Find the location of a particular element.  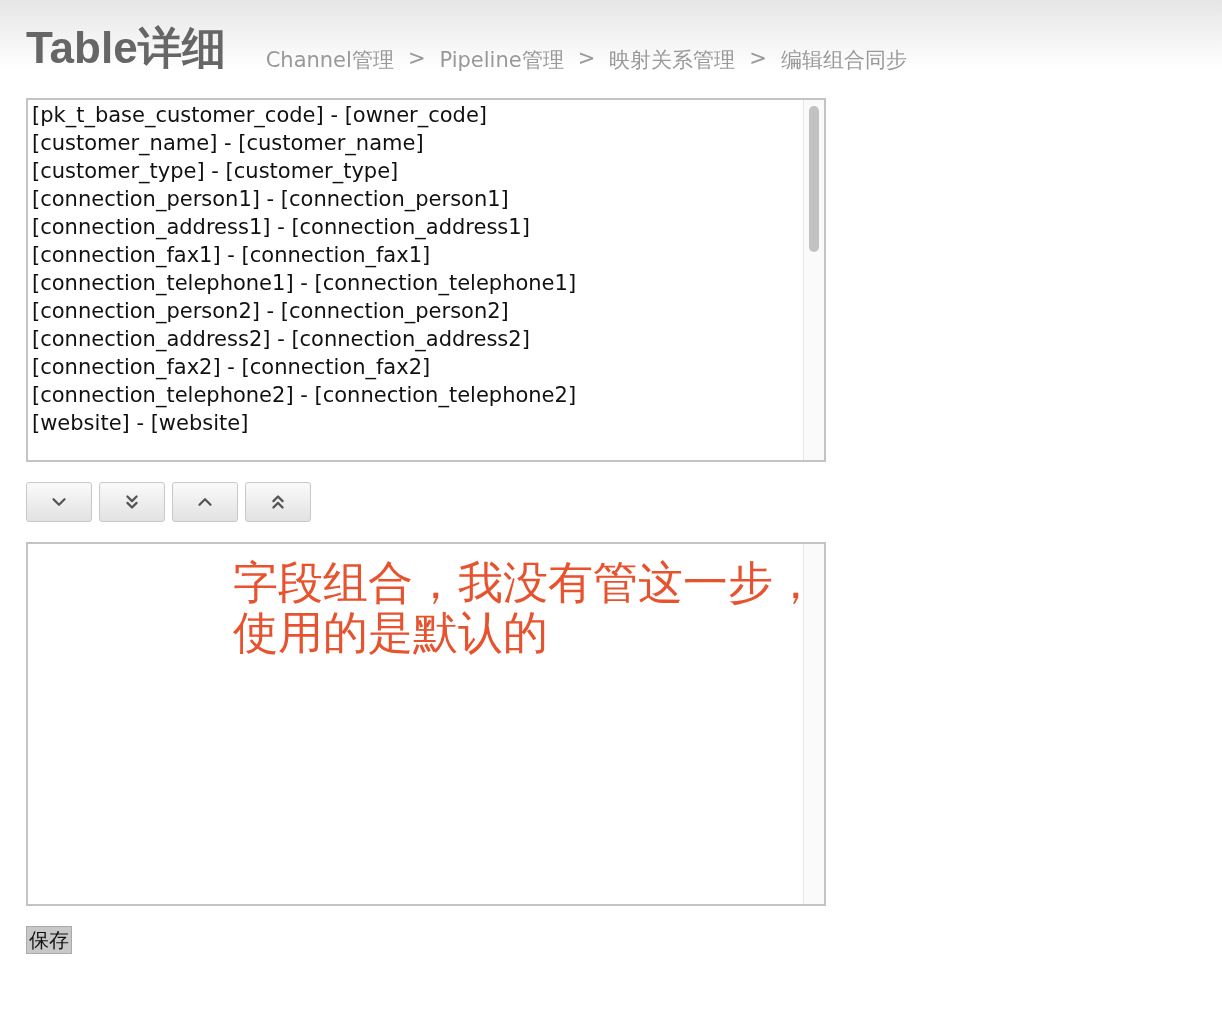

list-item: [connection_person2] - [connection_person2] is located at coordinates (415, 311).